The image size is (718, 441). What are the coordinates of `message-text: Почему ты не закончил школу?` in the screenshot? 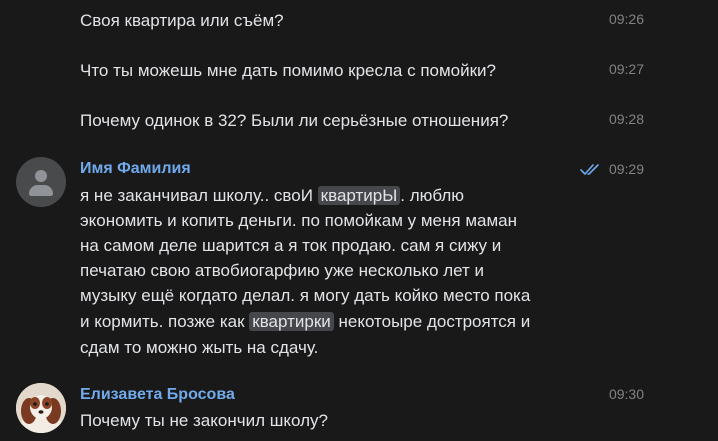 It's located at (204, 420).